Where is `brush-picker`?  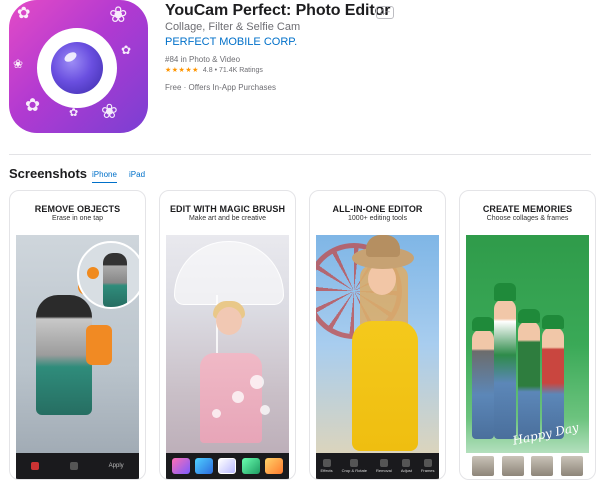
brush-picker is located at coordinates (227, 466).